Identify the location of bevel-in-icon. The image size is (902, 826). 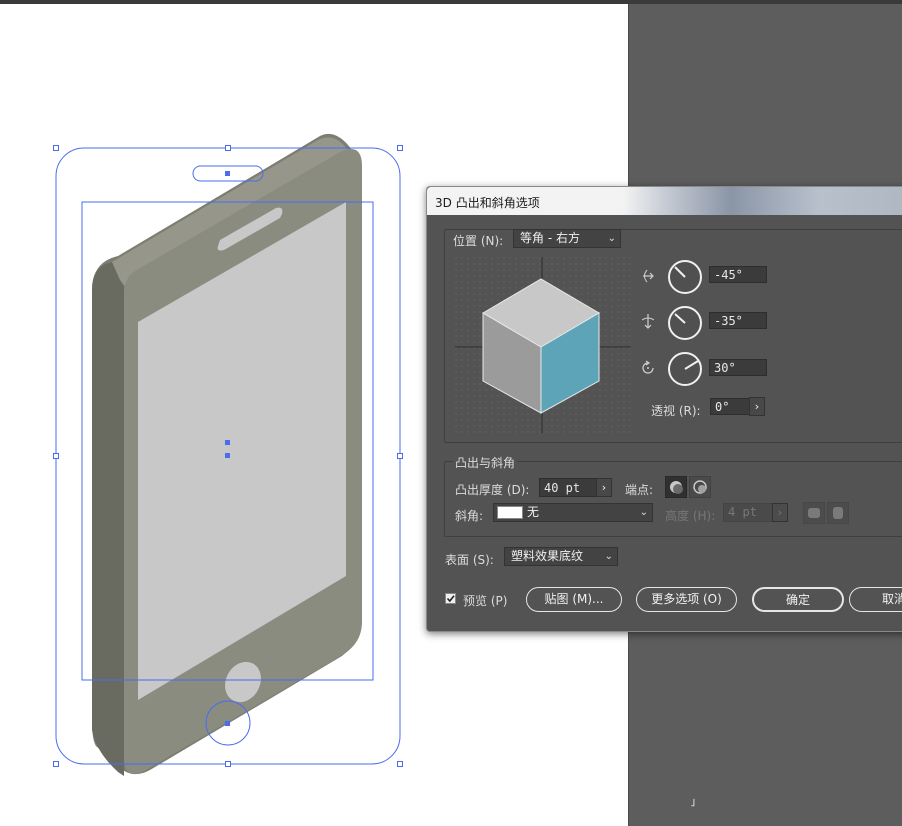
(838, 513).